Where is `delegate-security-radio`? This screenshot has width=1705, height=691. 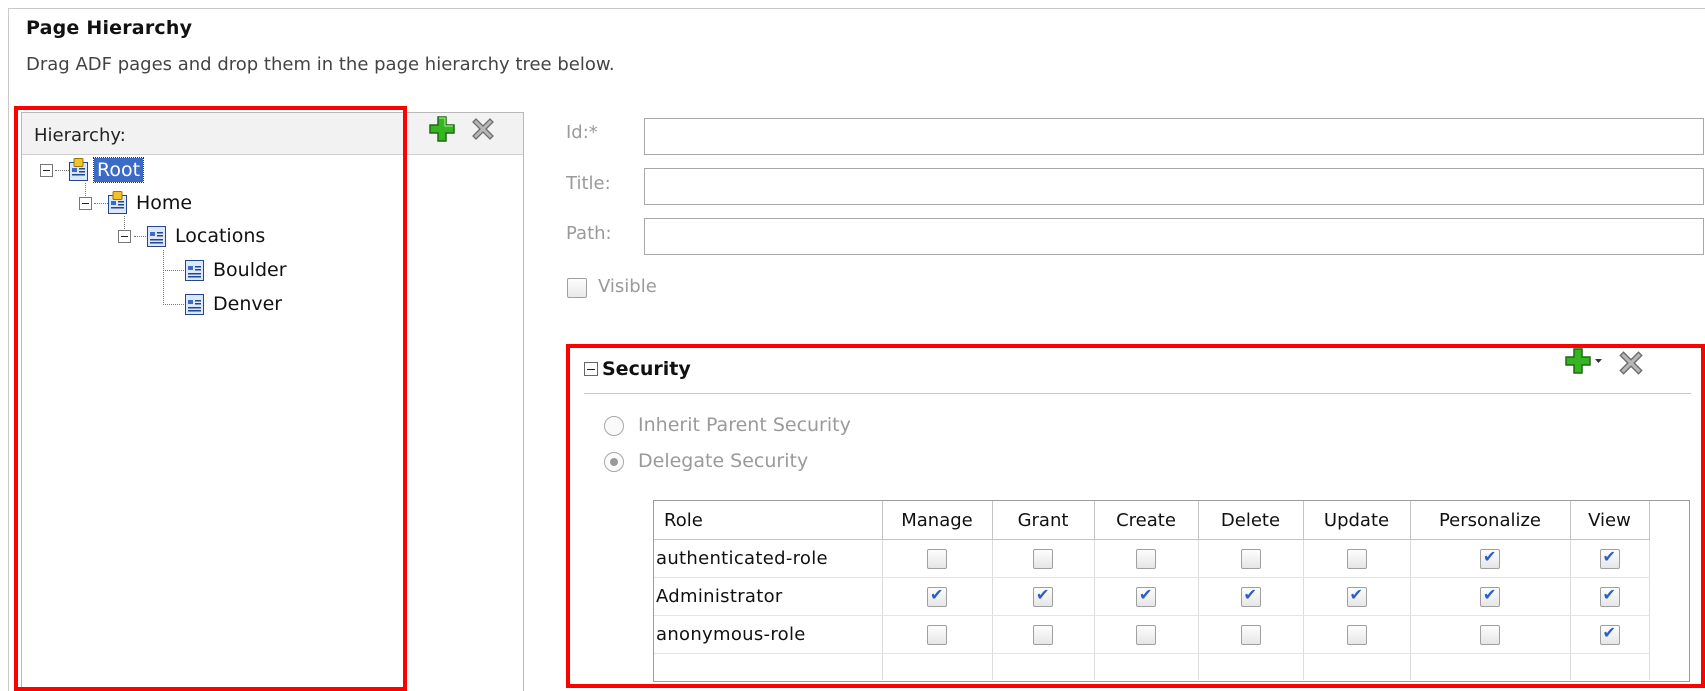
delegate-security-radio is located at coordinates (614, 462).